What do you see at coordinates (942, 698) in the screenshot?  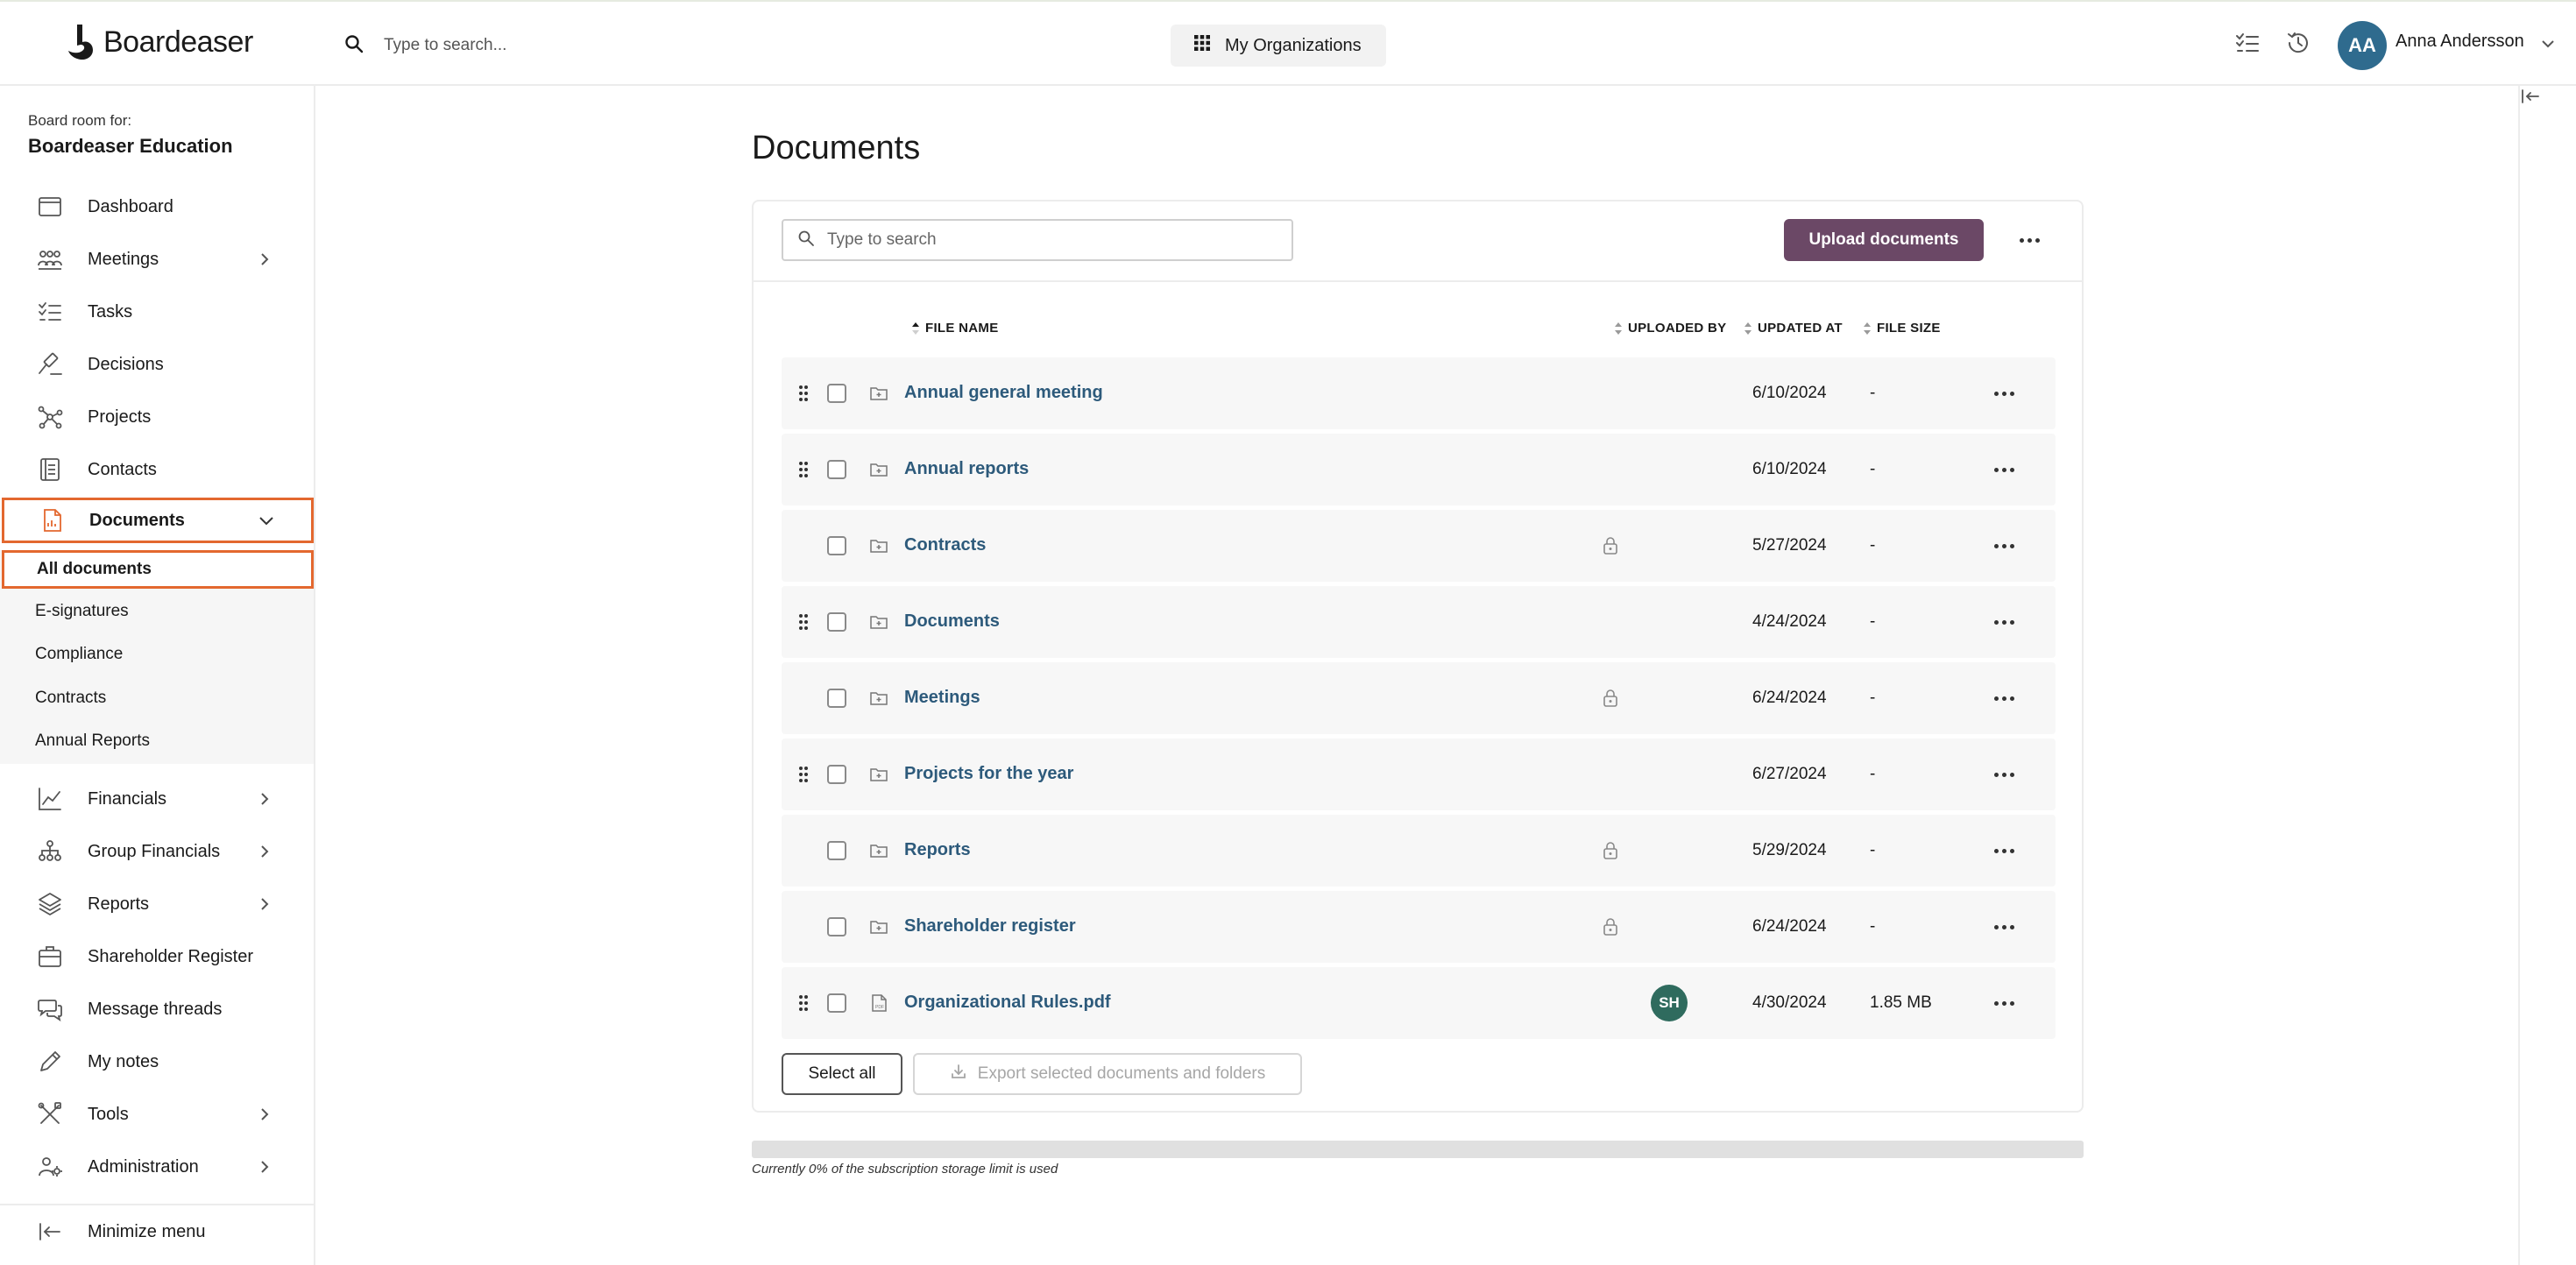 I see `file-name-link: Meetings` at bounding box center [942, 698].